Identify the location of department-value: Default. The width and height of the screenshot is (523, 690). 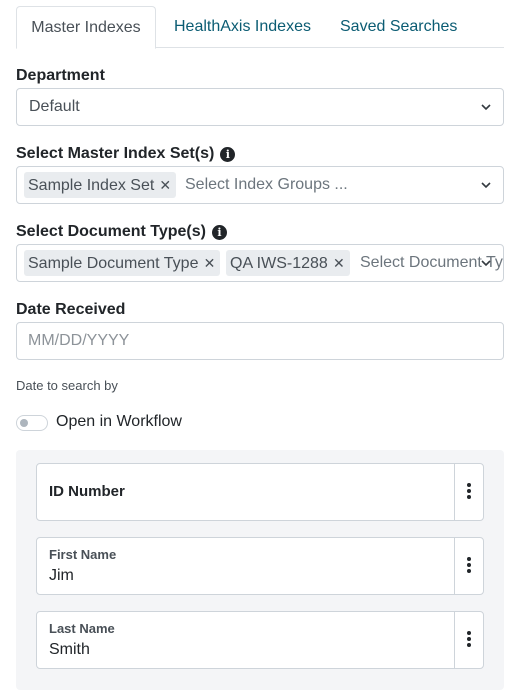
(54, 106).